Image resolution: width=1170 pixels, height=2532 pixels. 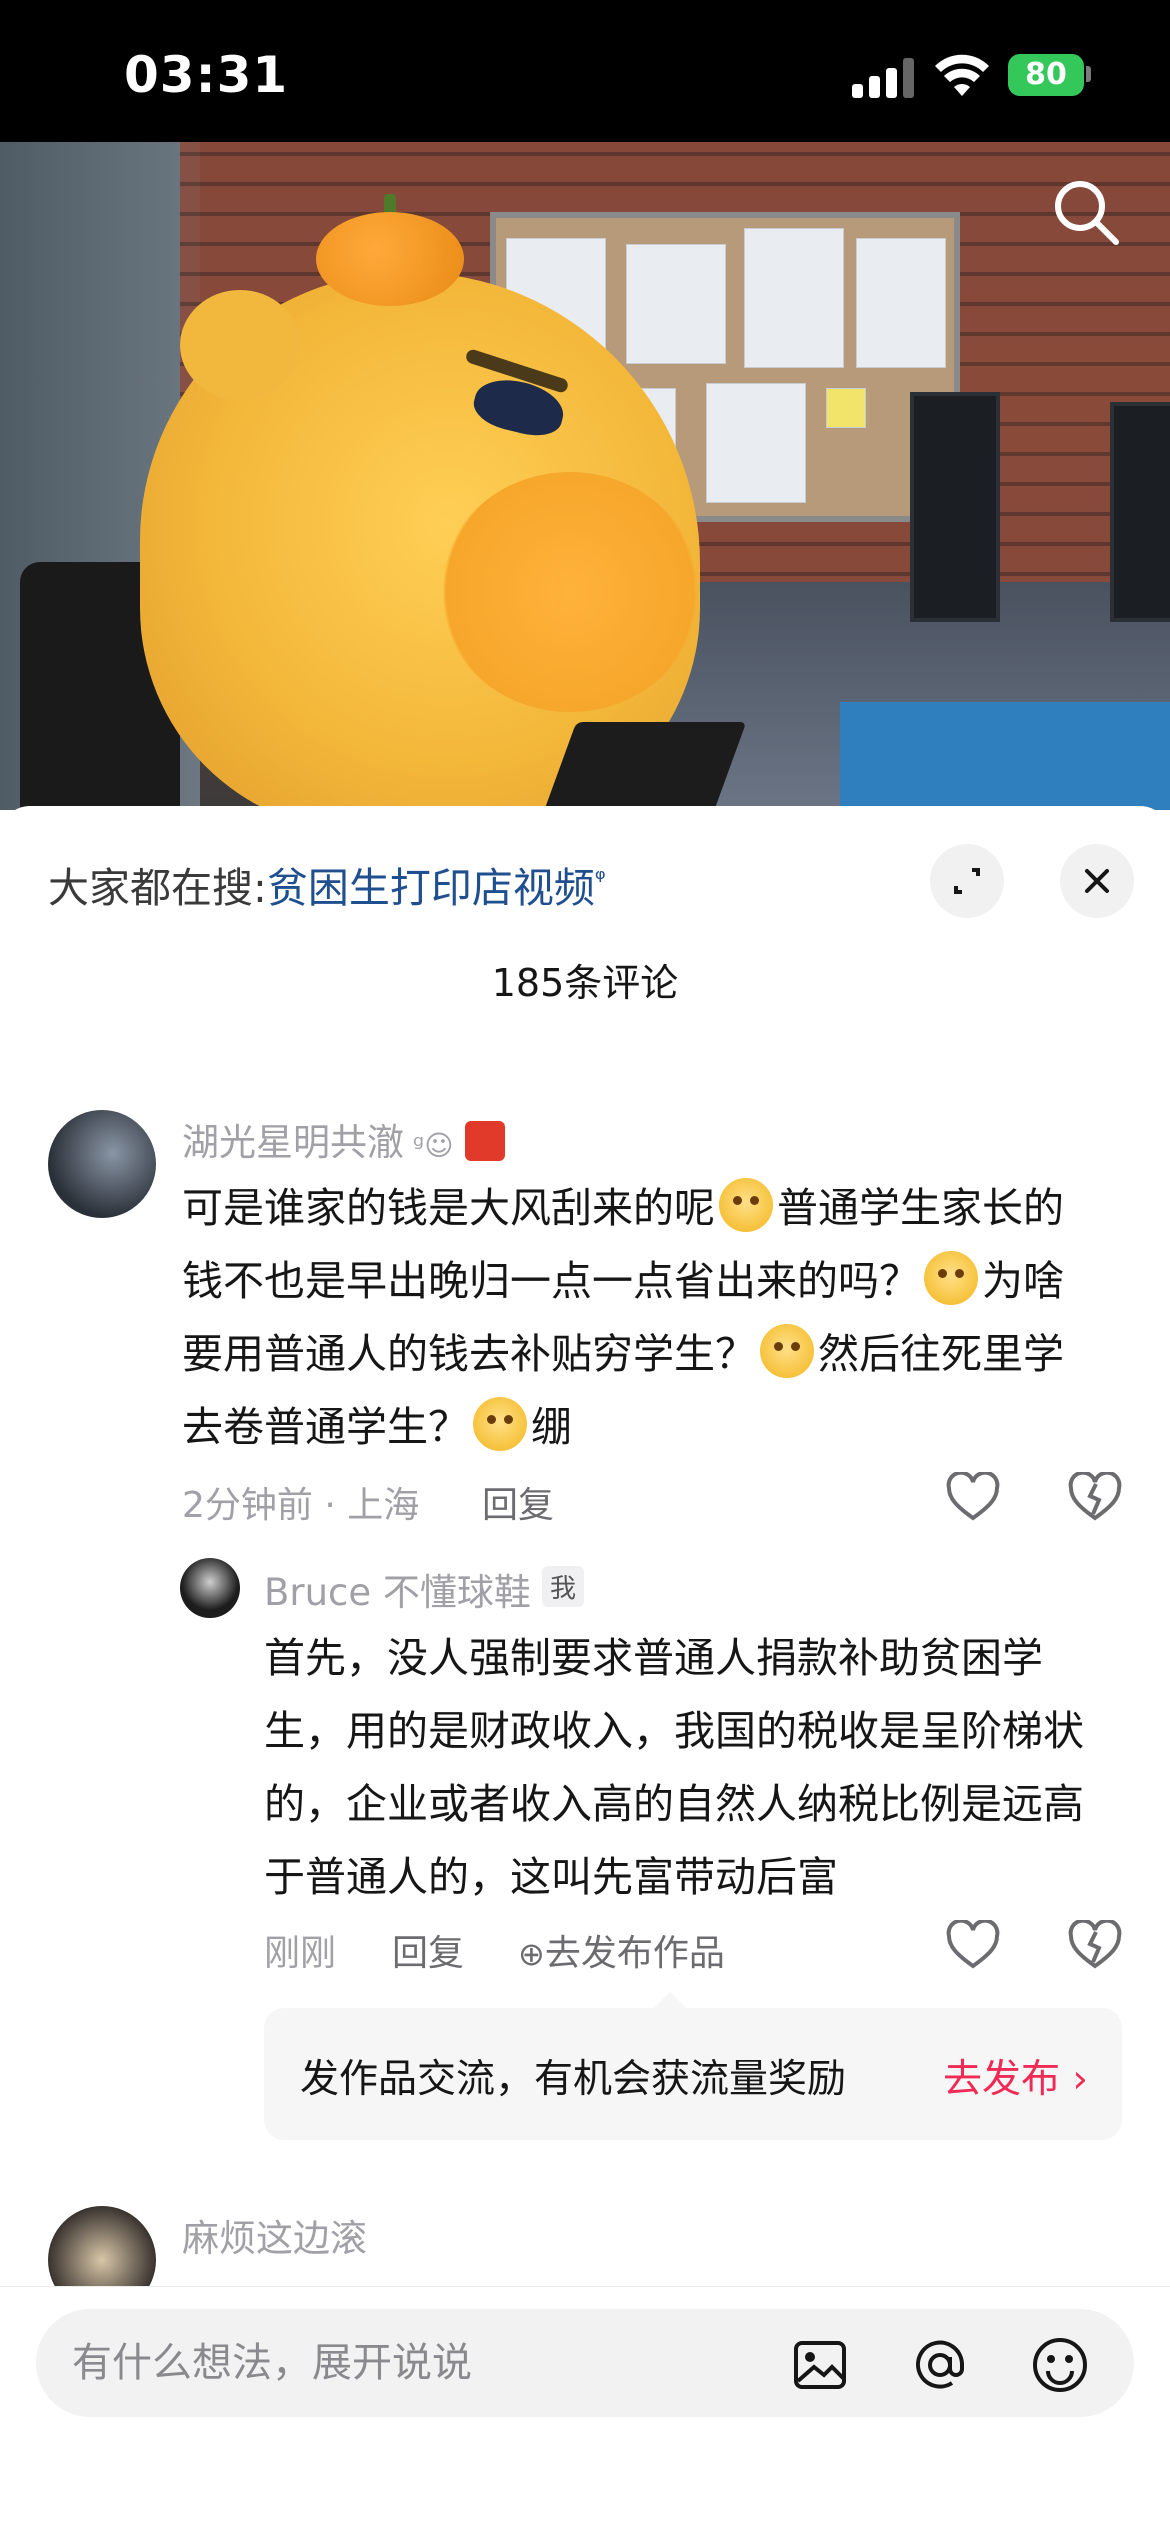 I want to click on battery-icon: 80, so click(x=1046, y=75).